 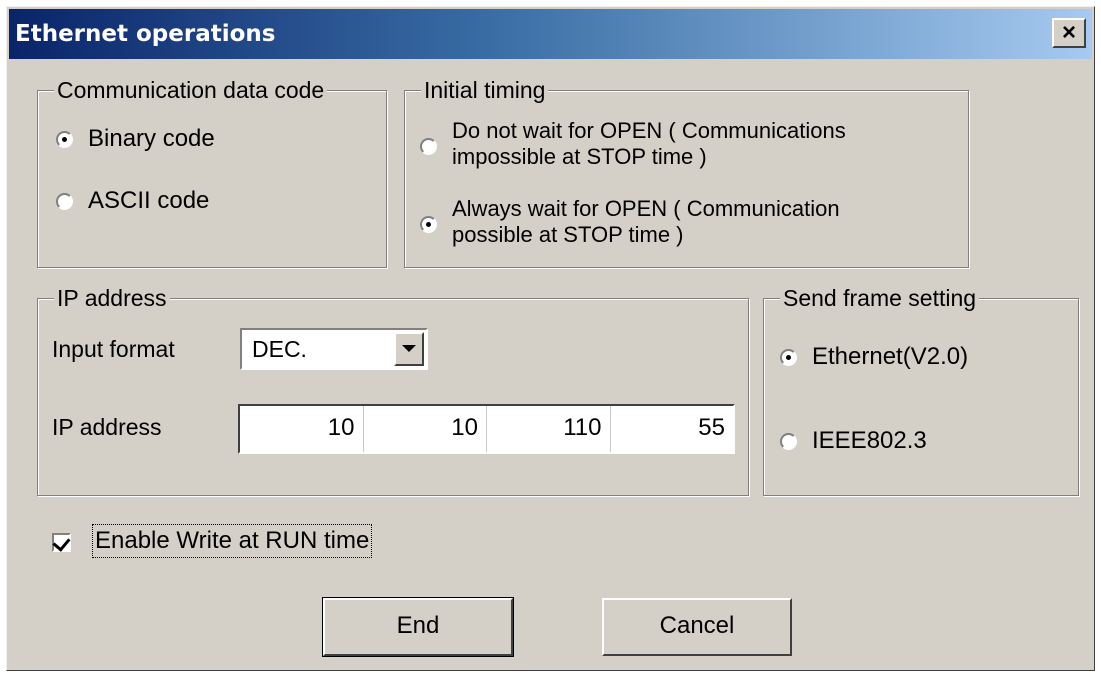 What do you see at coordinates (334, 349) in the screenshot?
I see `input-format-select: DEC.` at bounding box center [334, 349].